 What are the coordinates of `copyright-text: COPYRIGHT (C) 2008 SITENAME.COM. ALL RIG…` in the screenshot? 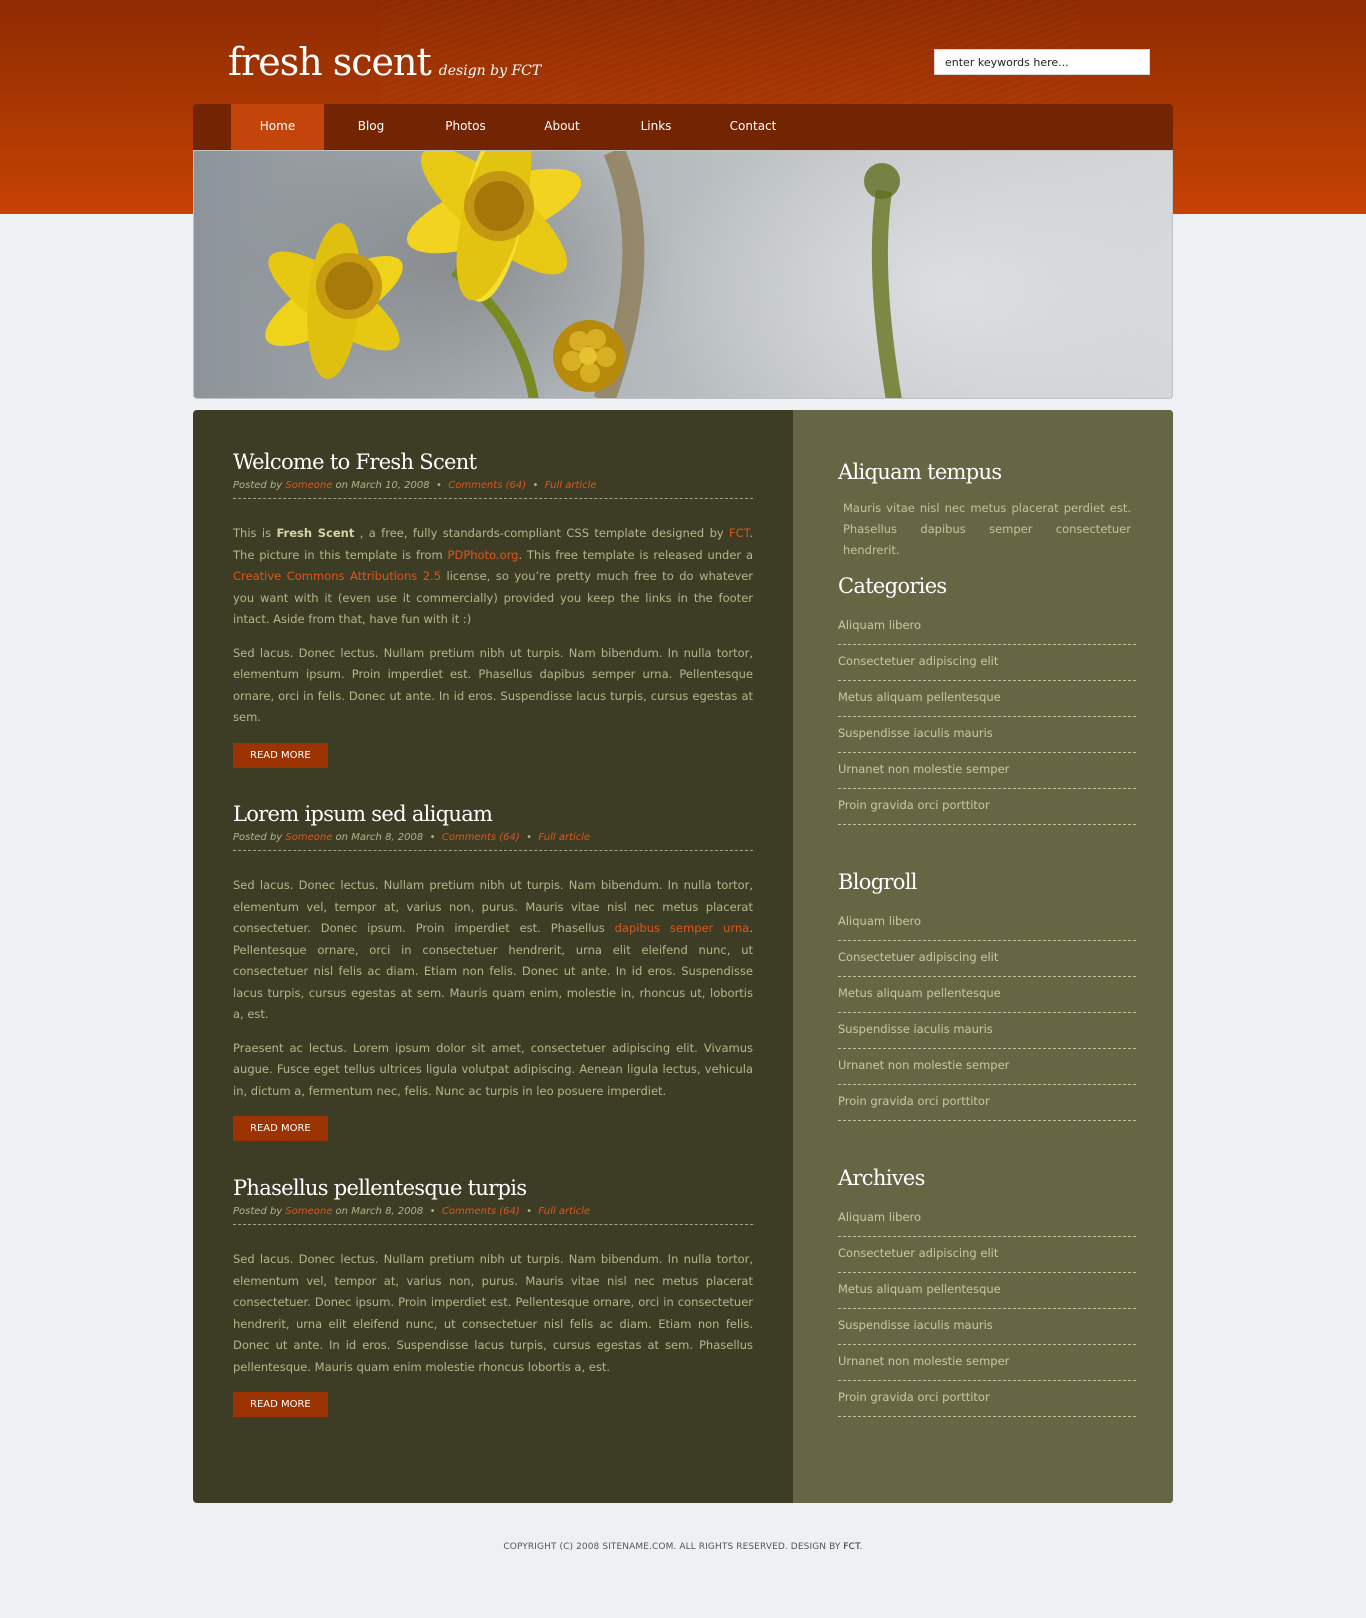 It's located at (673, 1547).